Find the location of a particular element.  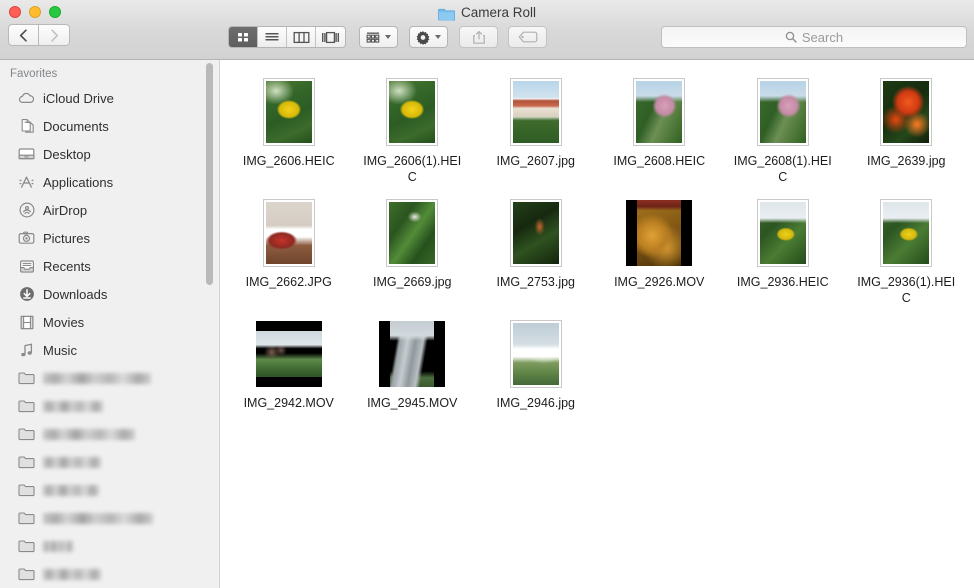

recents-icon is located at coordinates (26, 266).